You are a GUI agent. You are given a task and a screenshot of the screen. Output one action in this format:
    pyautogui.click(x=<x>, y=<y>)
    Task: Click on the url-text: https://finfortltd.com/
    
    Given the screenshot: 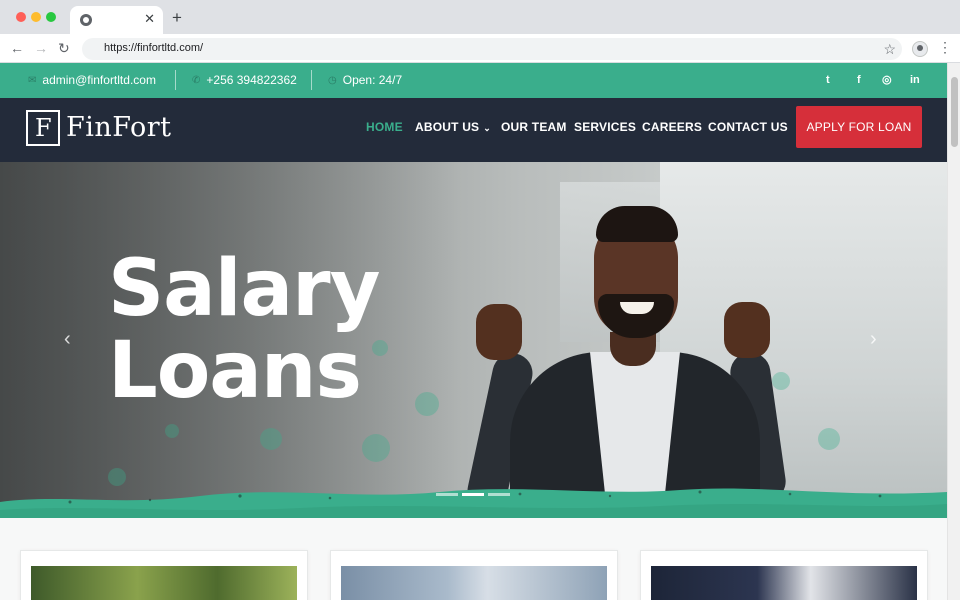 What is the action you would take?
    pyautogui.click(x=153, y=48)
    